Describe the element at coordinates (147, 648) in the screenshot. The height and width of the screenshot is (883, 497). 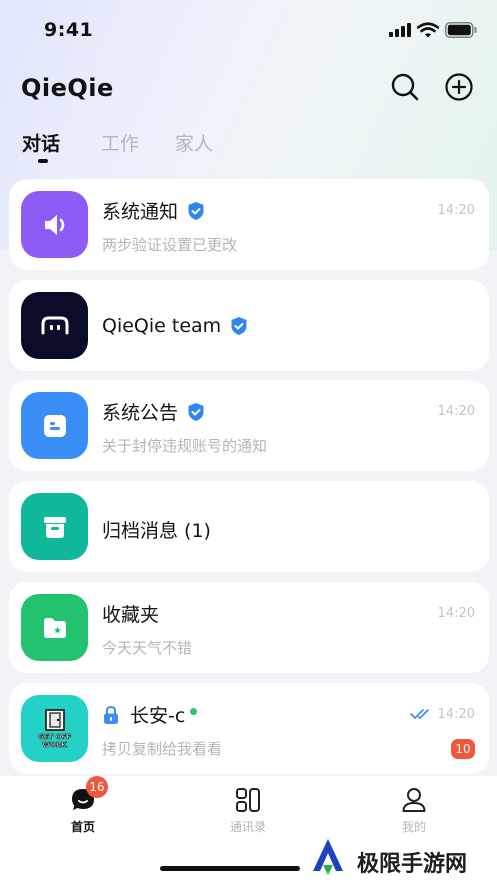
I see `conversation-preview: 今天天气不错` at that location.